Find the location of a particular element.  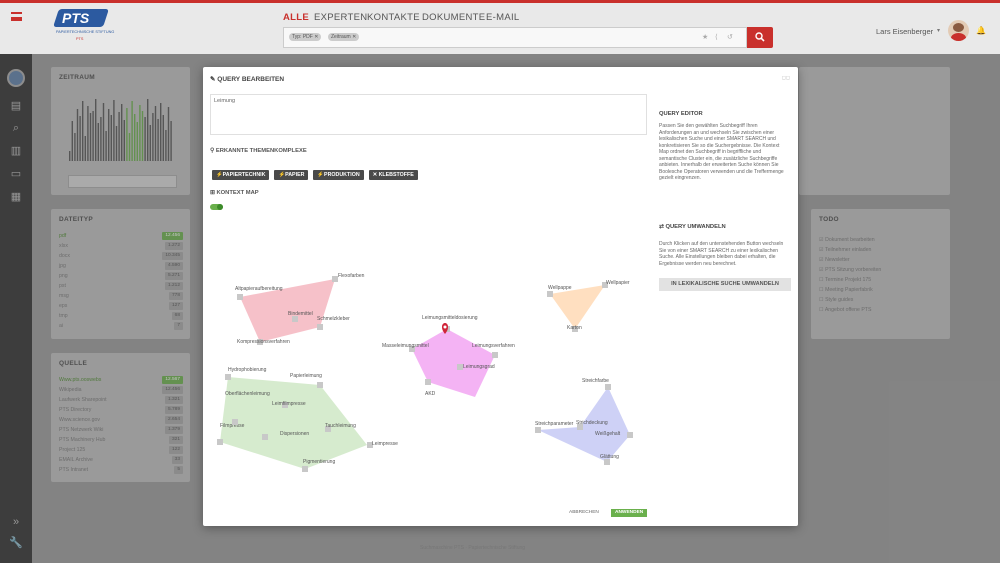

nav-email: E-MAIL is located at coordinates (502, 17).